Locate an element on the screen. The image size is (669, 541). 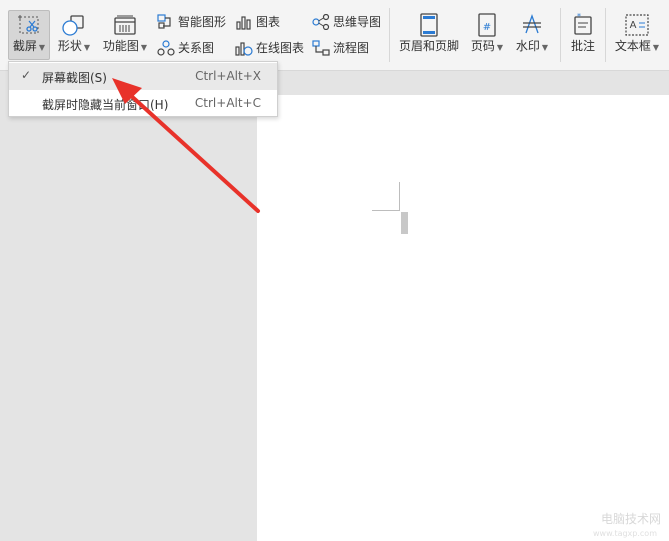
watermark-text: 电脑技术网 is located at coordinates (630, 519).